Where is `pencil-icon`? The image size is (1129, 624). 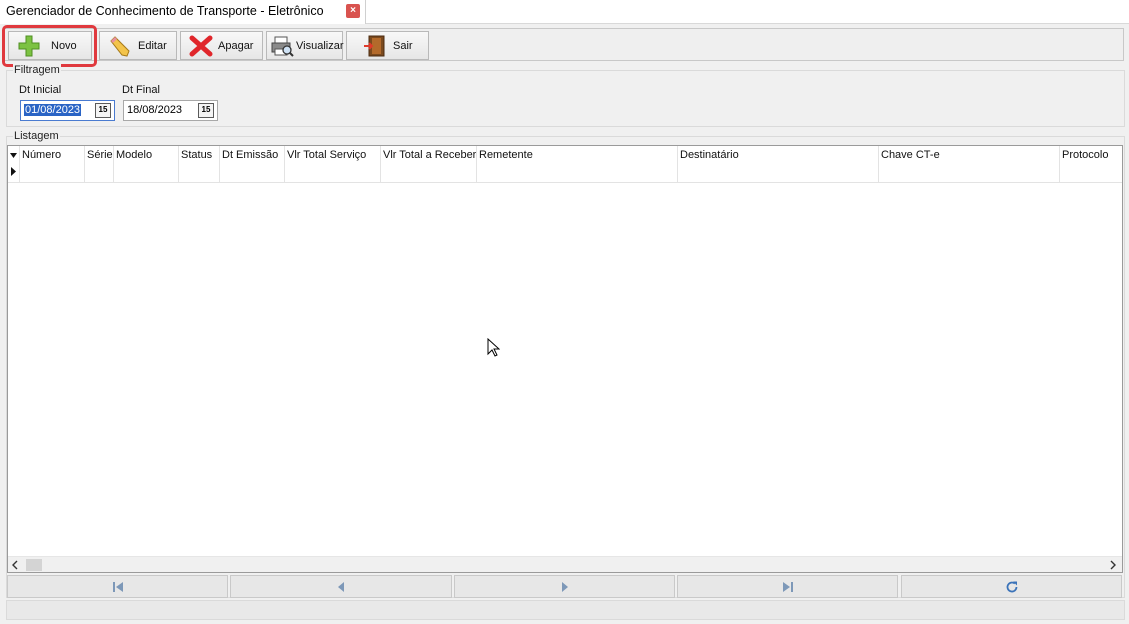 pencil-icon is located at coordinates (120, 46).